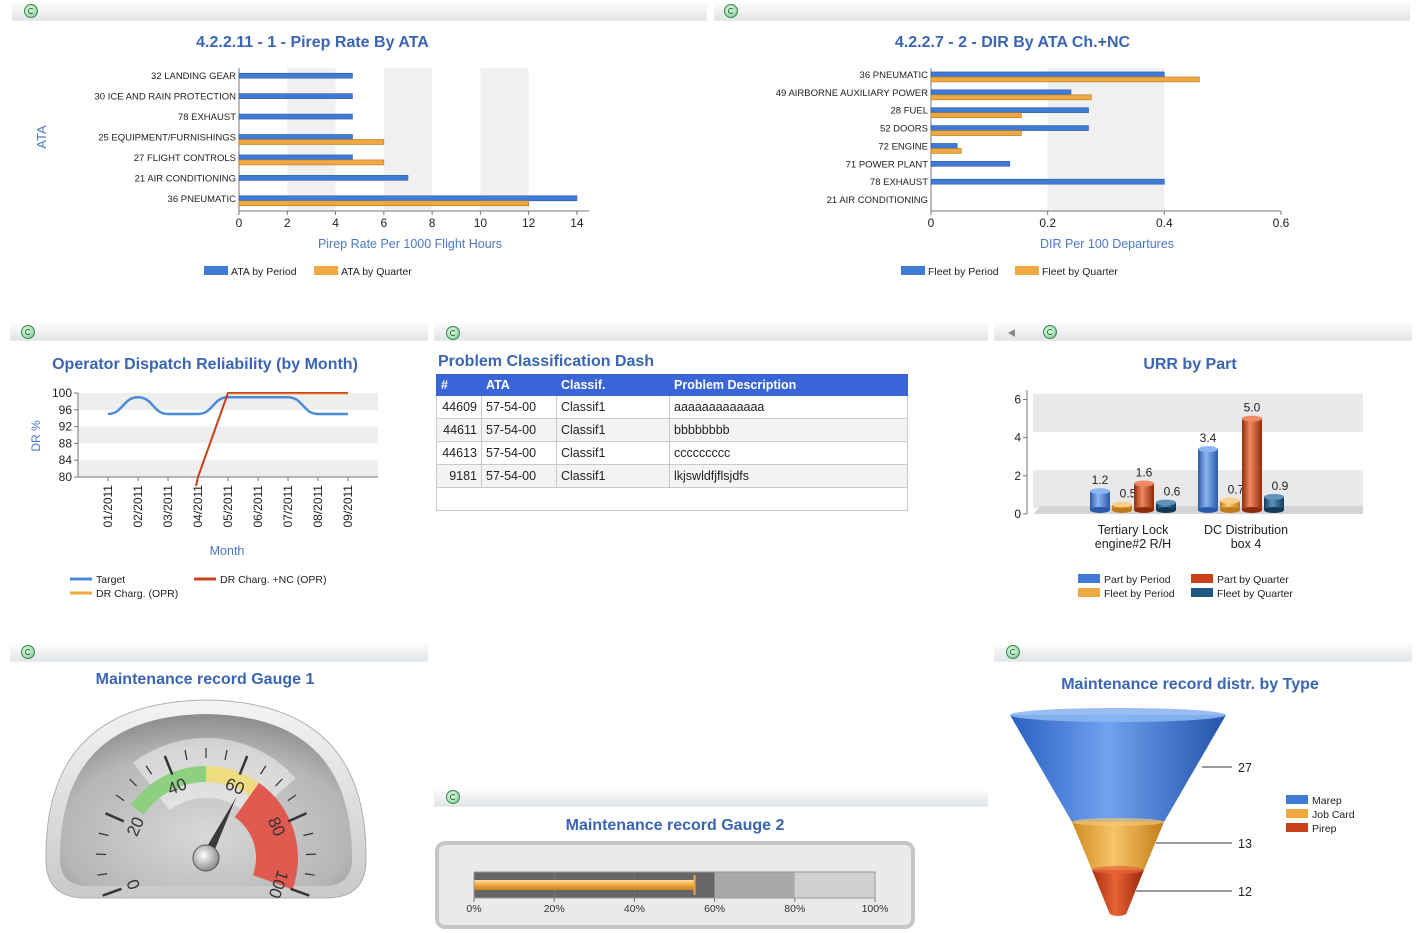 Image resolution: width=1427 pixels, height=933 pixels. Describe the element at coordinates (1297, 813) in the screenshot. I see `legend-swatch-jobcard` at that location.